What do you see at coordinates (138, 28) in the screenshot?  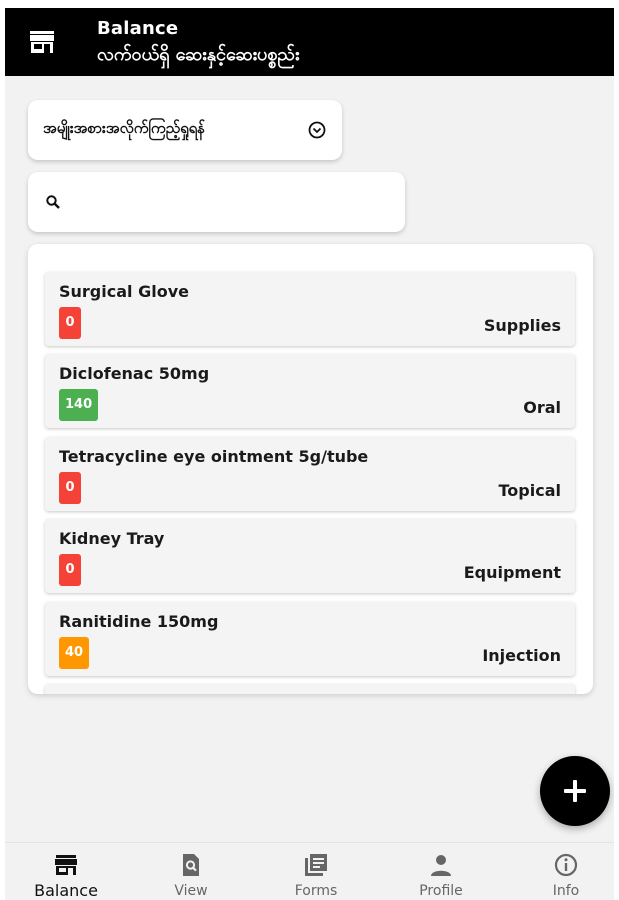 I see `header-title: Balance` at bounding box center [138, 28].